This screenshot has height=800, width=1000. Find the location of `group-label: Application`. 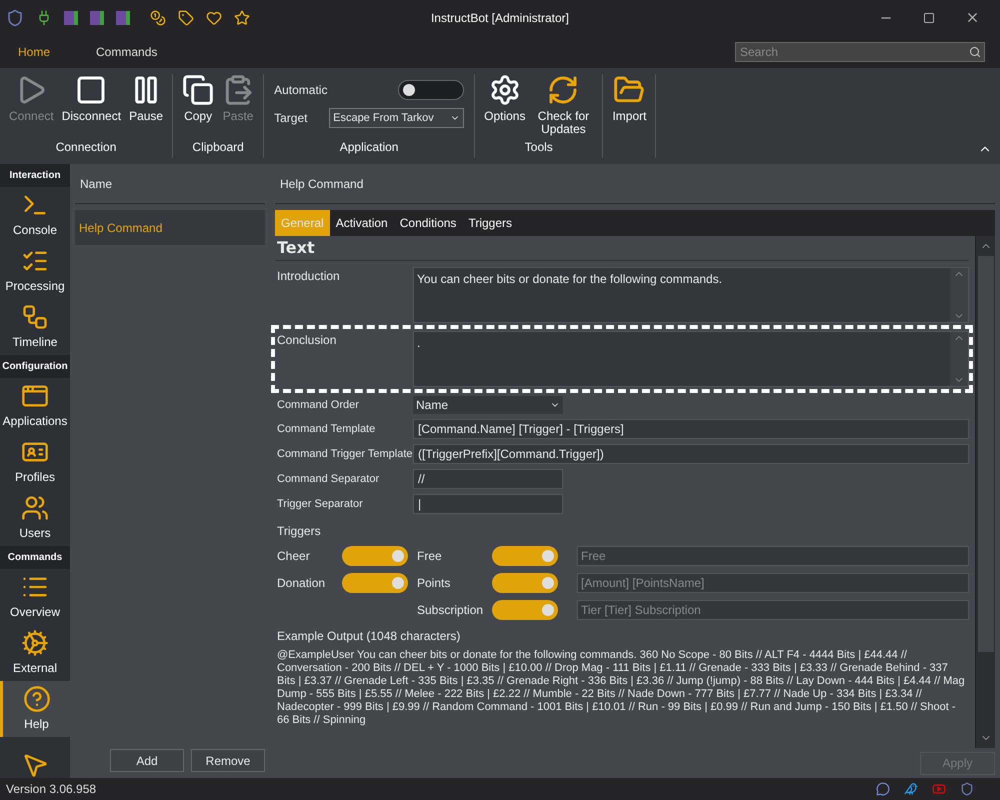

group-label: Application is located at coordinates (369, 147).